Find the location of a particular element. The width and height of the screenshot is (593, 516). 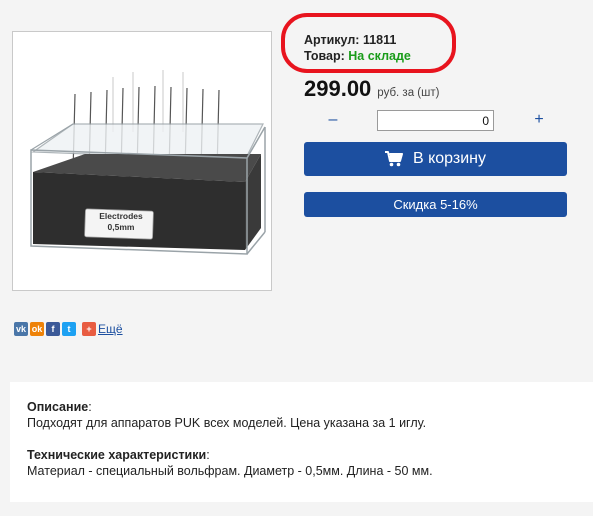

sku-label: Артикул: is located at coordinates (332, 40).